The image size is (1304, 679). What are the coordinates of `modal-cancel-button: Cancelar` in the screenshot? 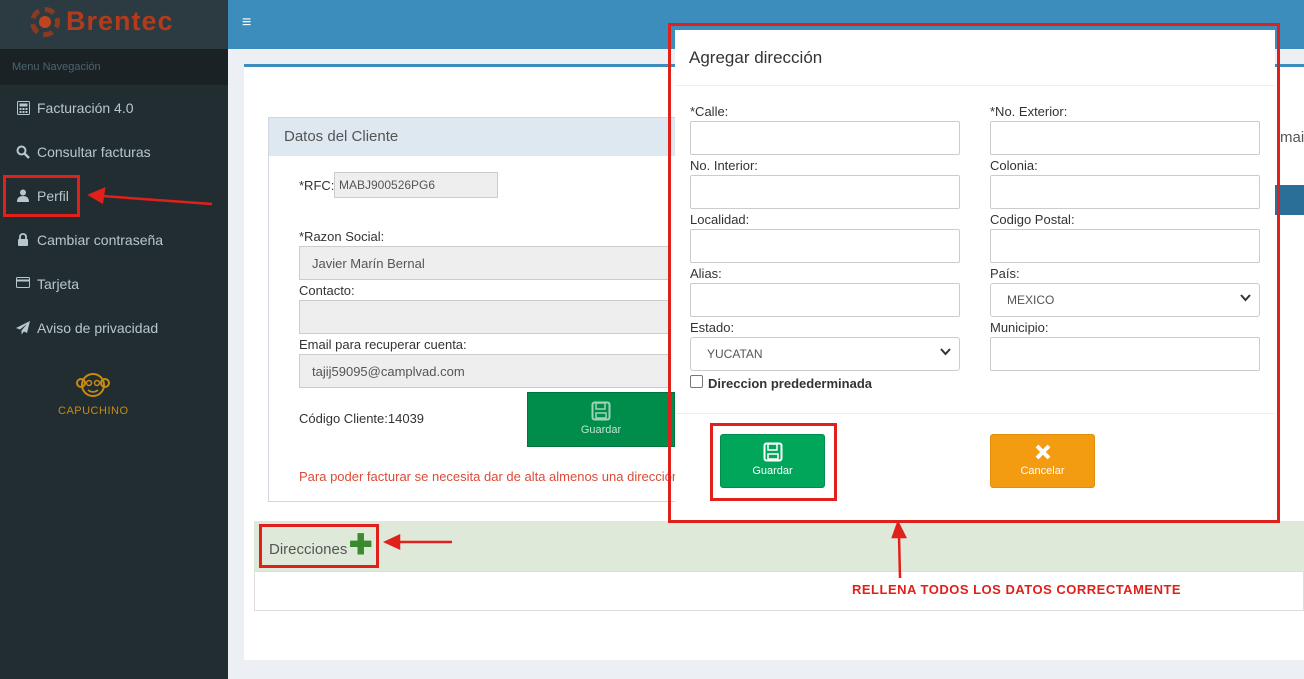 It's located at (1042, 461).